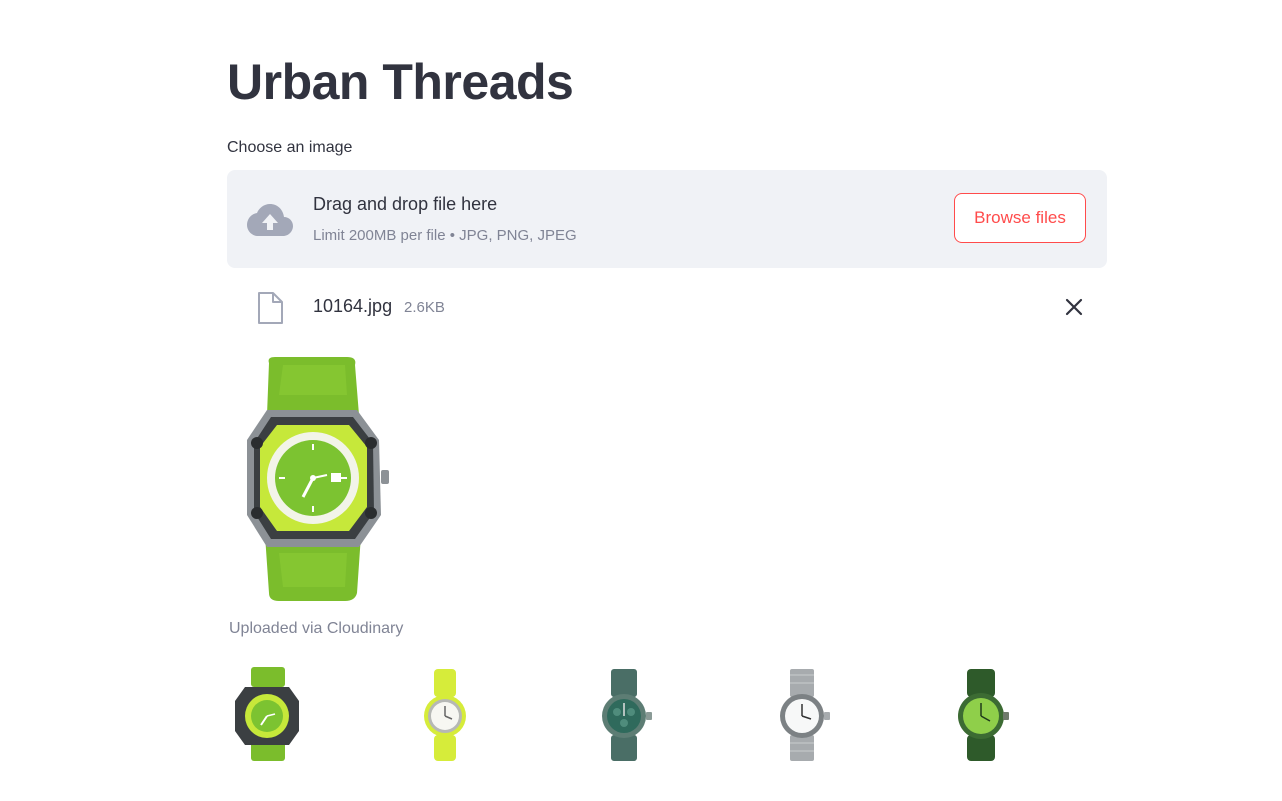 The width and height of the screenshot is (1282, 801). What do you see at coordinates (405, 204) in the screenshot?
I see `dropzone-instructions: Drag and drop file here` at bounding box center [405, 204].